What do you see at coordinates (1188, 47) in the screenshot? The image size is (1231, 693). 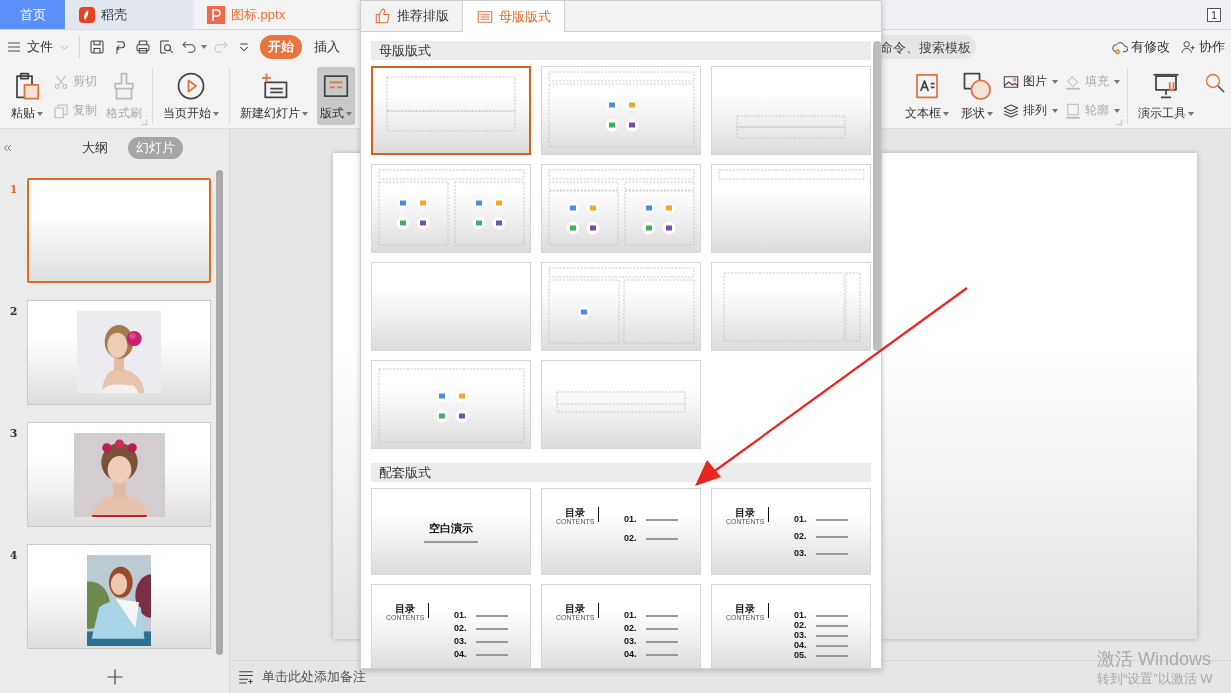 I see `add-user-icon` at bounding box center [1188, 47].